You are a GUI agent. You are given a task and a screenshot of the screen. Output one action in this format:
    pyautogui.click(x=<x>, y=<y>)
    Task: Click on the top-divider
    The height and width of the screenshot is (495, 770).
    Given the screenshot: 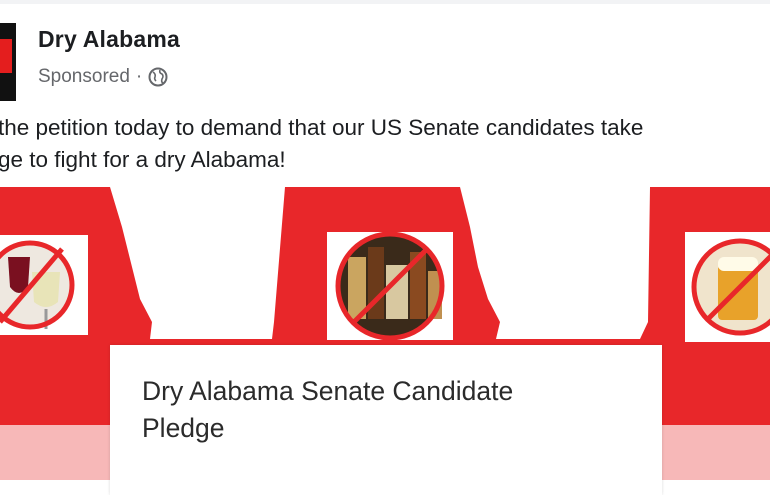 What is the action you would take?
    pyautogui.click(x=385, y=2)
    